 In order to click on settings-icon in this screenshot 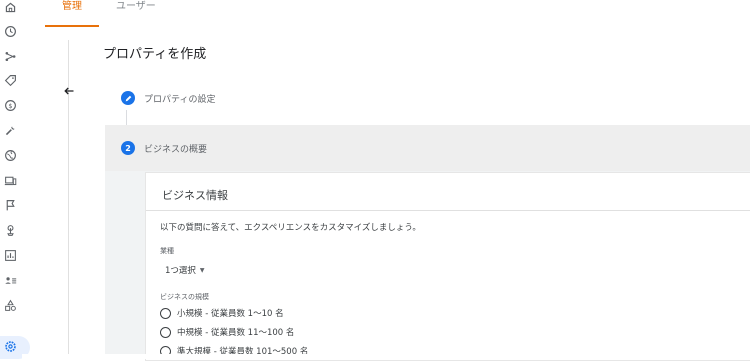, I will do `click(10, 346)`.